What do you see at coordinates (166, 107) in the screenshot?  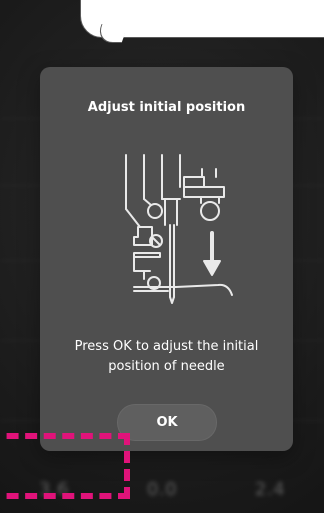 I see `dialog-title: Adjust initial position` at bounding box center [166, 107].